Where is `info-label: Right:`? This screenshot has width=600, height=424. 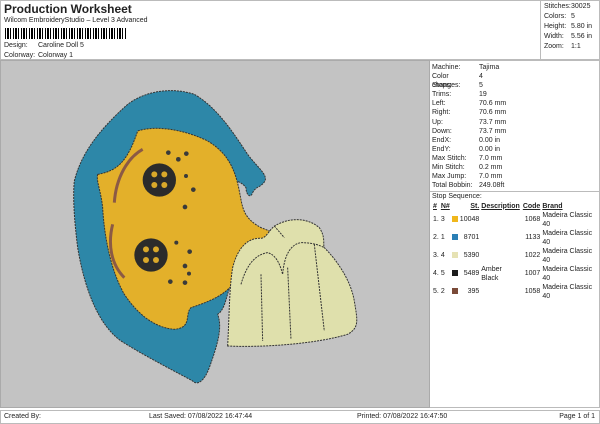 info-label: Right: is located at coordinates (441, 113).